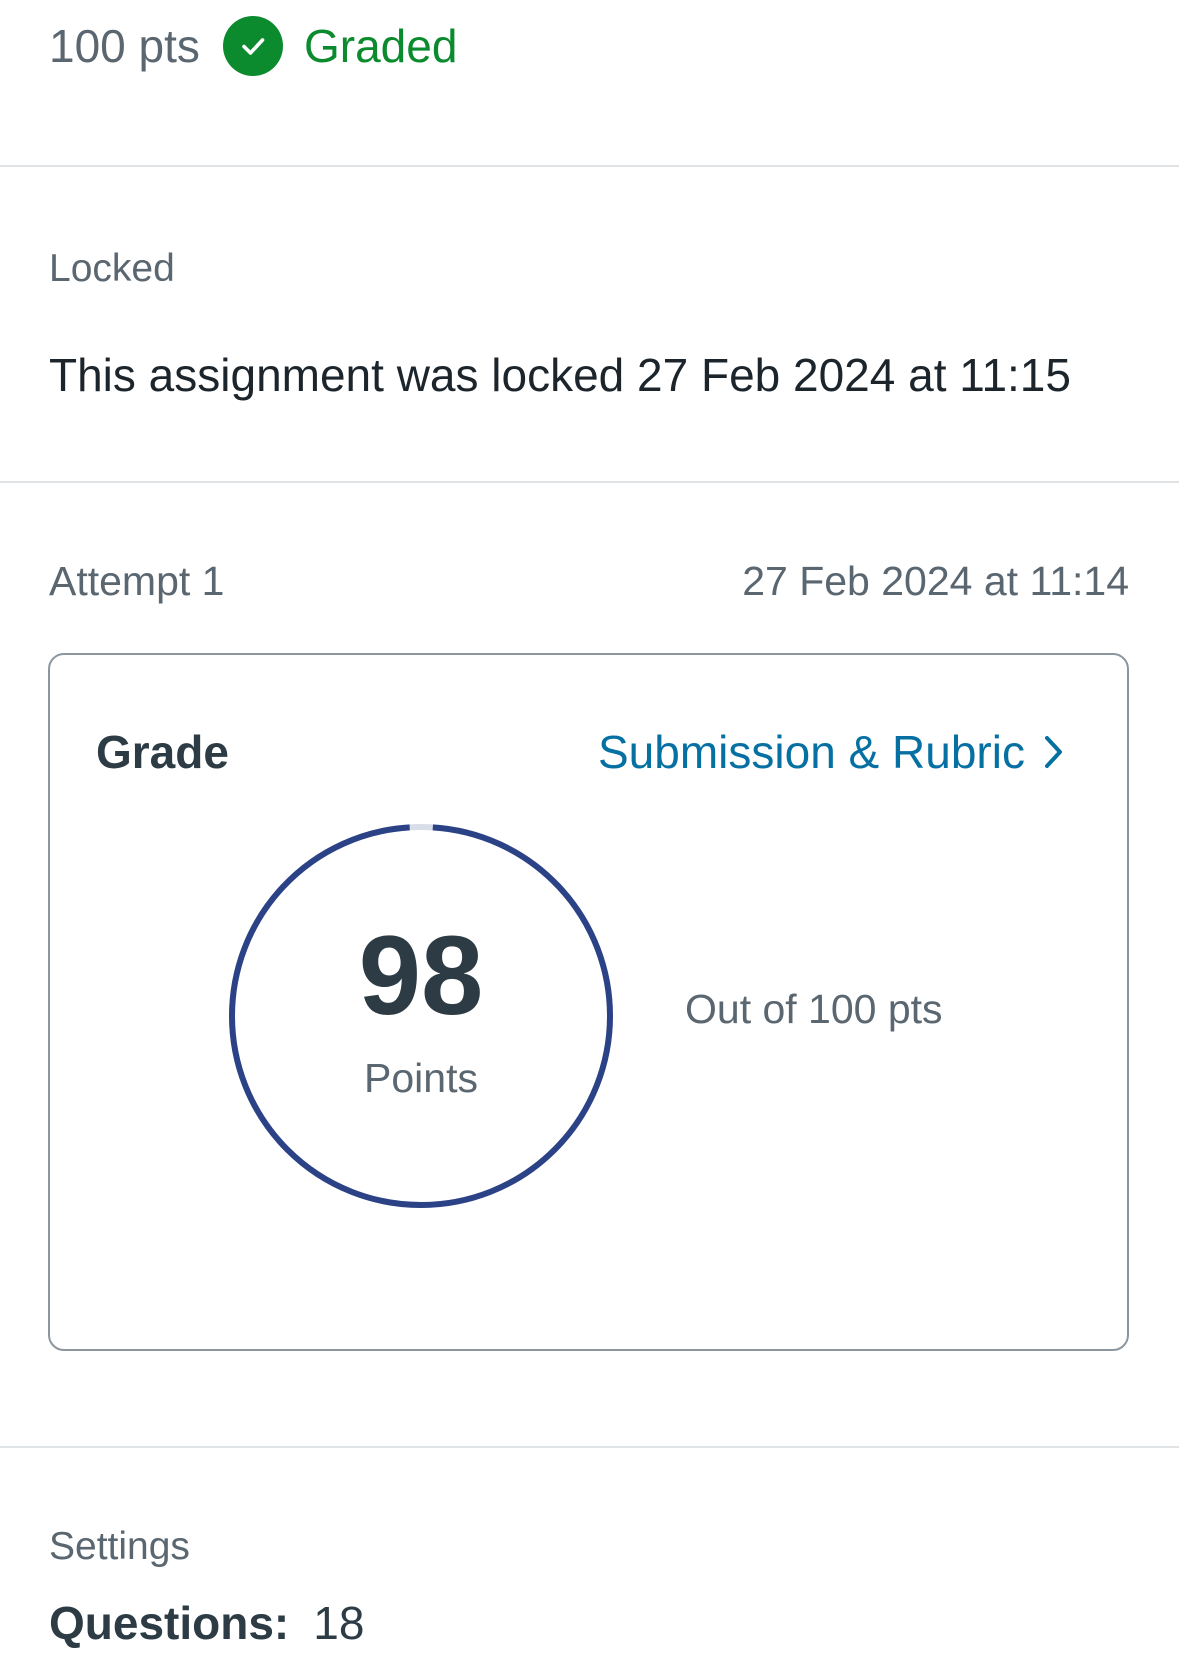 The height and width of the screenshot is (1660, 1179). What do you see at coordinates (339, 1623) in the screenshot?
I see `questions-value: 18` at bounding box center [339, 1623].